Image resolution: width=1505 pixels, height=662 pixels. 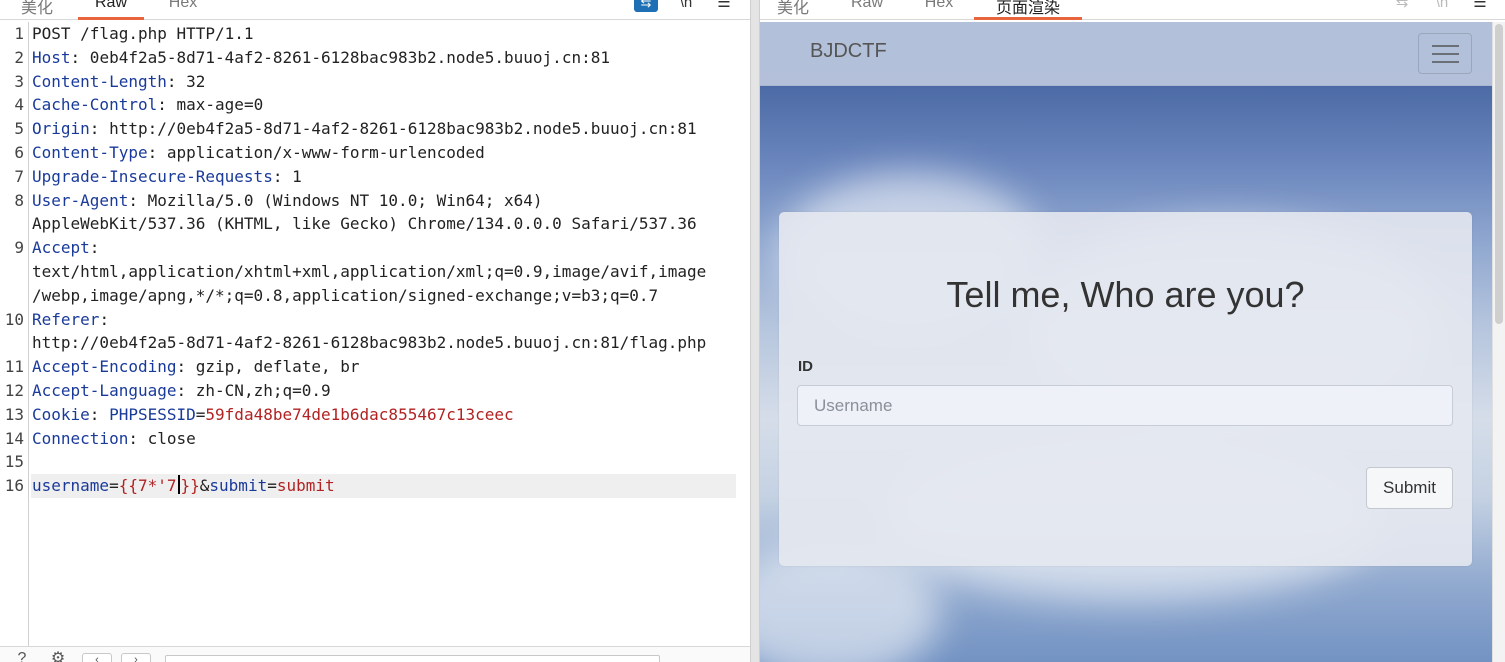 I want to click on header-key: Content-Length, so click(x=99, y=81).